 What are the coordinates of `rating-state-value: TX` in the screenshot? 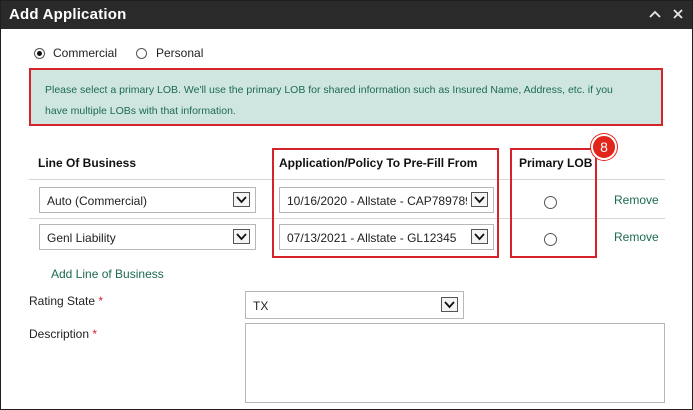 It's located at (261, 306).